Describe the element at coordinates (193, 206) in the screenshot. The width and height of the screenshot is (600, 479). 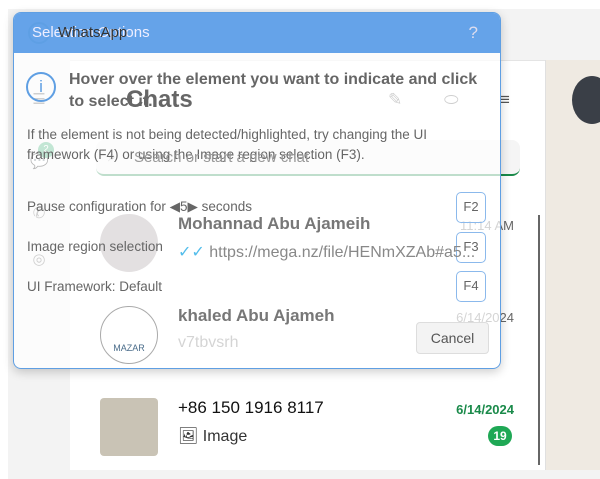
I see `increase-icon: ▶` at that location.